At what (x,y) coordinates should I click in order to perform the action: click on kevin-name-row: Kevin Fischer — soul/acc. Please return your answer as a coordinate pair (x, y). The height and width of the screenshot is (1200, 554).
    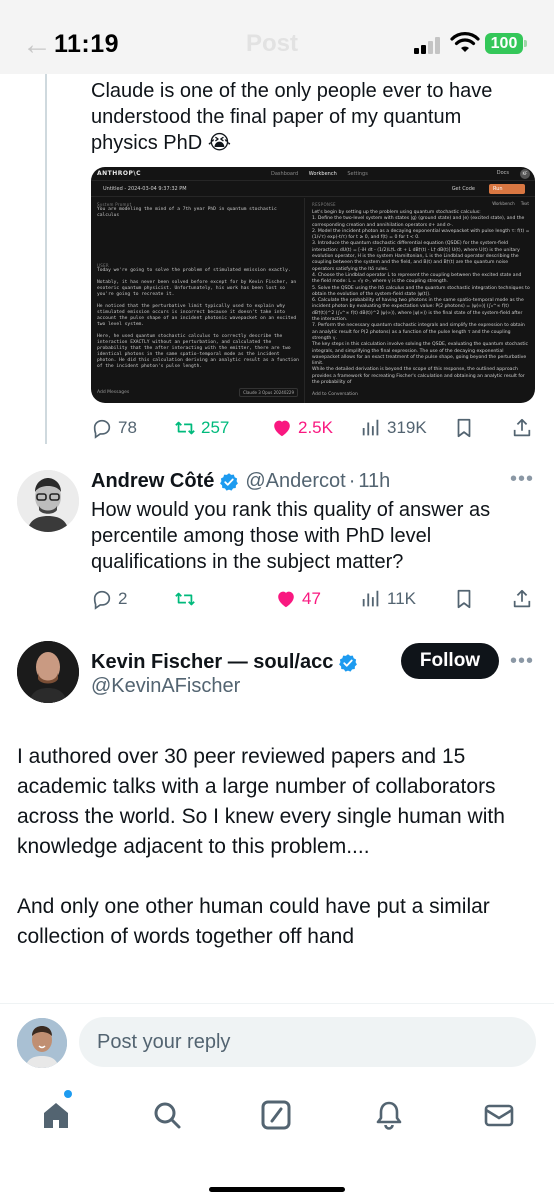
    Looking at the image, I should click on (227, 662).